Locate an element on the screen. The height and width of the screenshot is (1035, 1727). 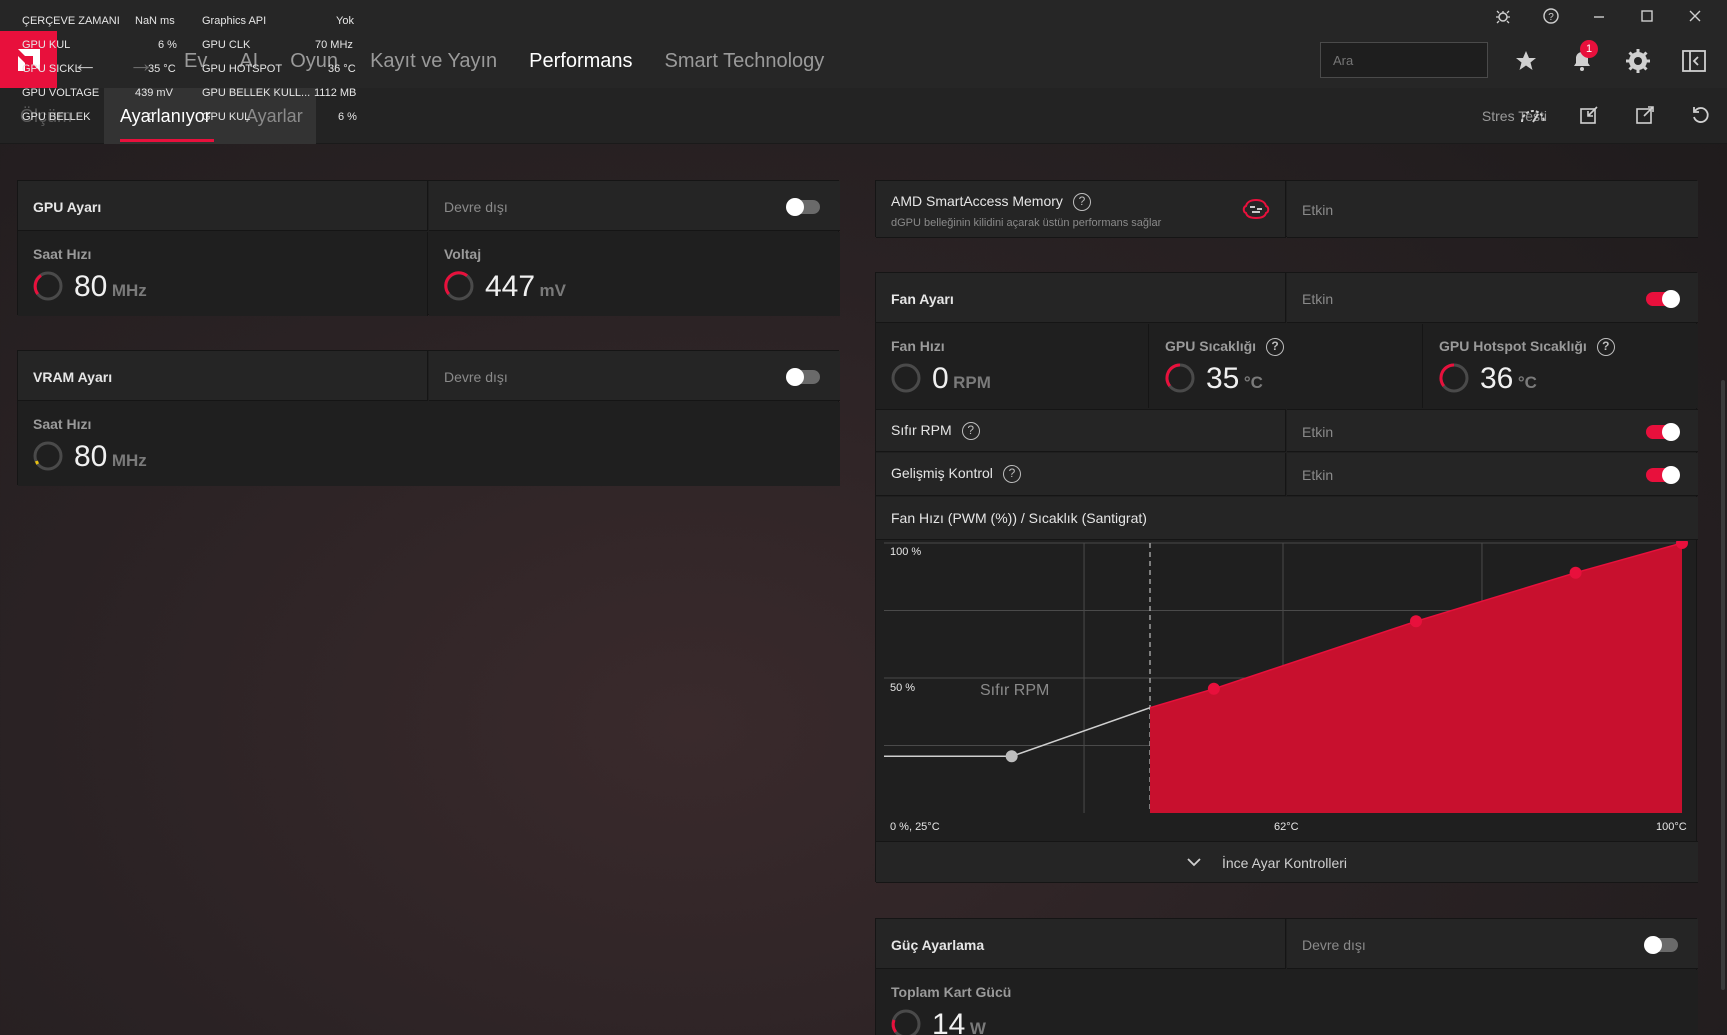
power-tuning-toggle is located at coordinates (1661, 945).